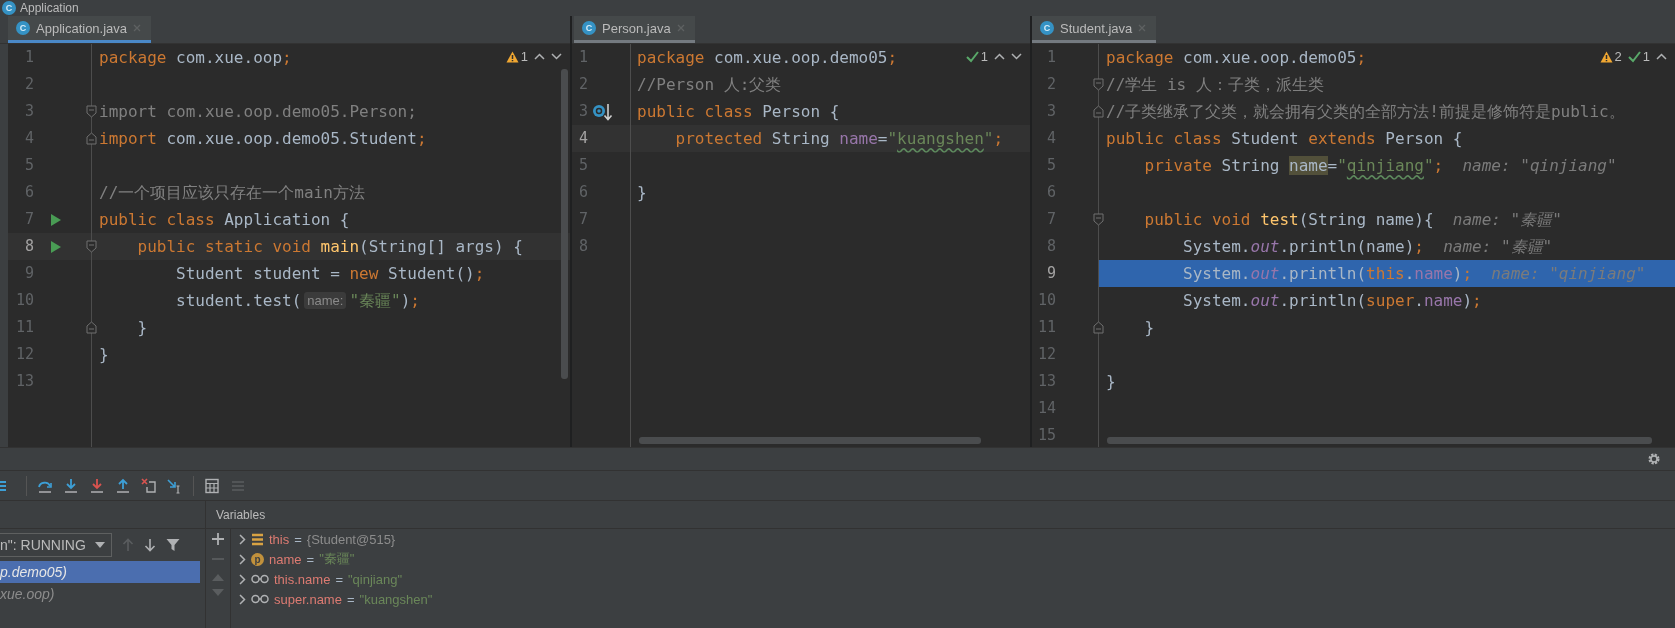 This screenshot has height=628, width=1675. What do you see at coordinates (1365, 112) in the screenshot?
I see `code-text: //子类继承了父类，就会拥有父类的全部方法!前提是修饰符是public。` at bounding box center [1365, 112].